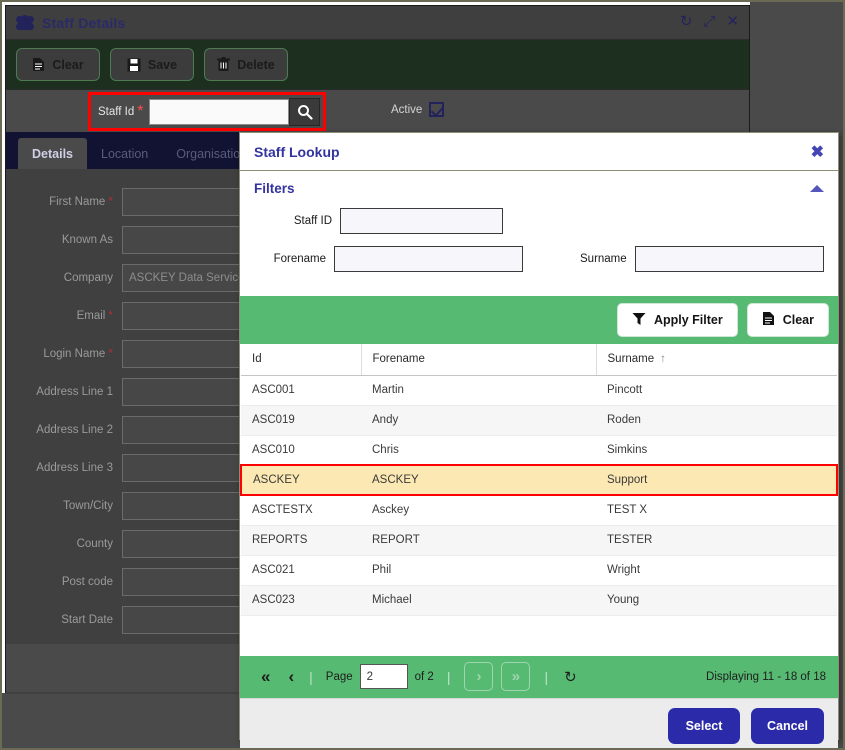  Describe the element at coordinates (109, 316) in the screenshot. I see `required-marker: *` at that location.